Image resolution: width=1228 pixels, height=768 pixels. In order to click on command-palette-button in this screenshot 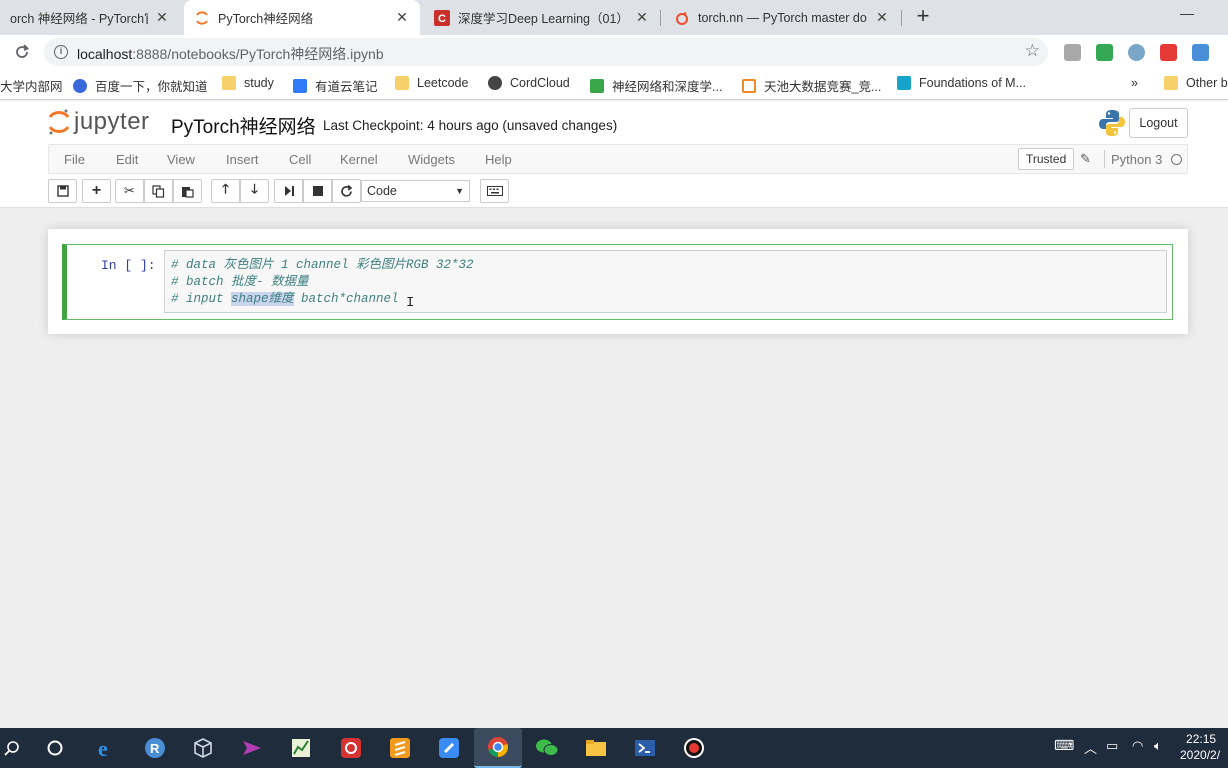, I will do `click(494, 191)`.